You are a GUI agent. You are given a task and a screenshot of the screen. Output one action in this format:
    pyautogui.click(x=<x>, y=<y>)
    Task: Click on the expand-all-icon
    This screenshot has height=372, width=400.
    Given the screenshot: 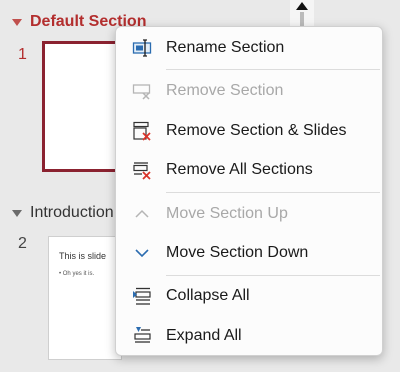 What is the action you would take?
    pyautogui.click(x=142, y=335)
    